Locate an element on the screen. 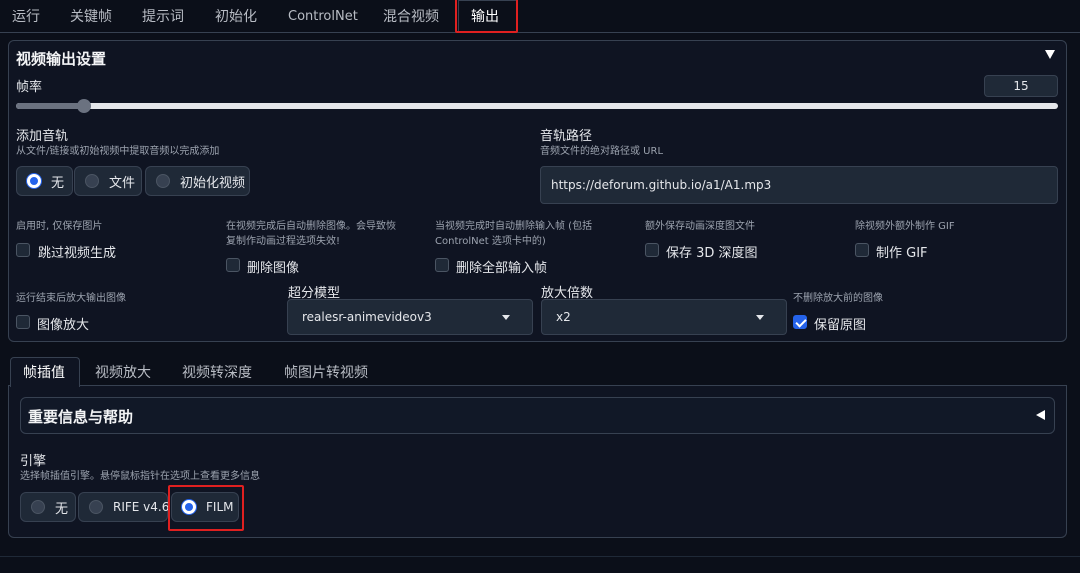 This screenshot has width=1080, height=573. audio-option-init-video: 初始化视频 is located at coordinates (197, 181).